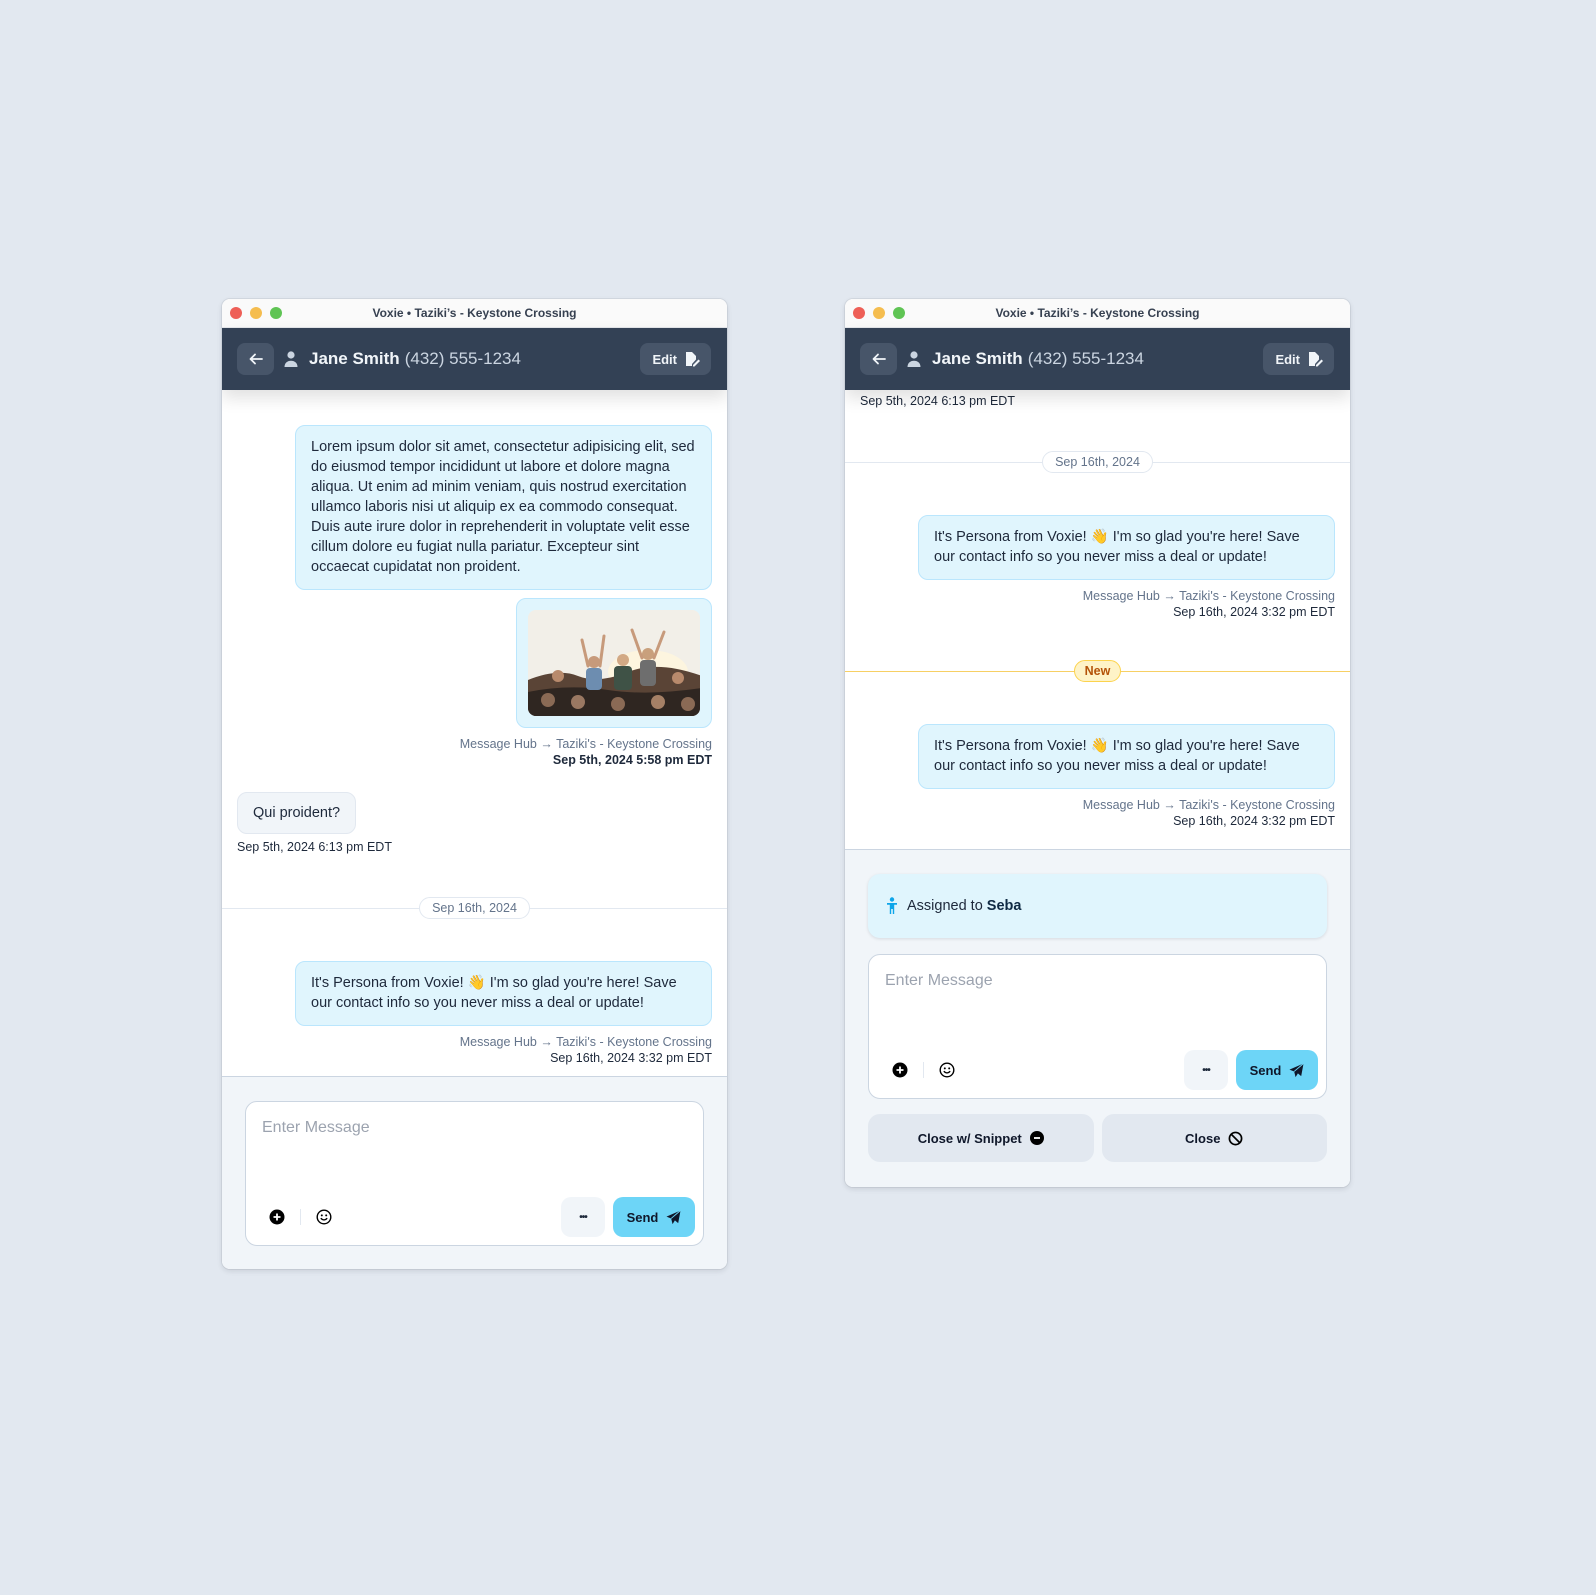 This screenshot has height=1595, width=1596. I want to click on ban-icon, so click(1236, 1138).